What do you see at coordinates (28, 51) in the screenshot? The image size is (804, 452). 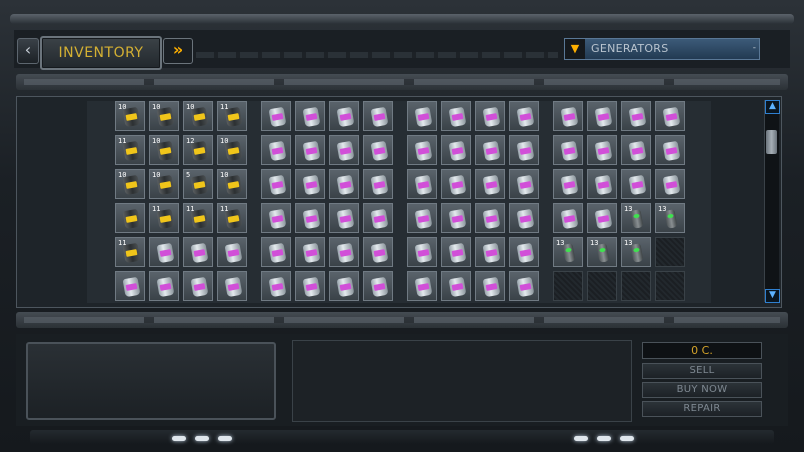 I see `previous-tab-button: ‹` at bounding box center [28, 51].